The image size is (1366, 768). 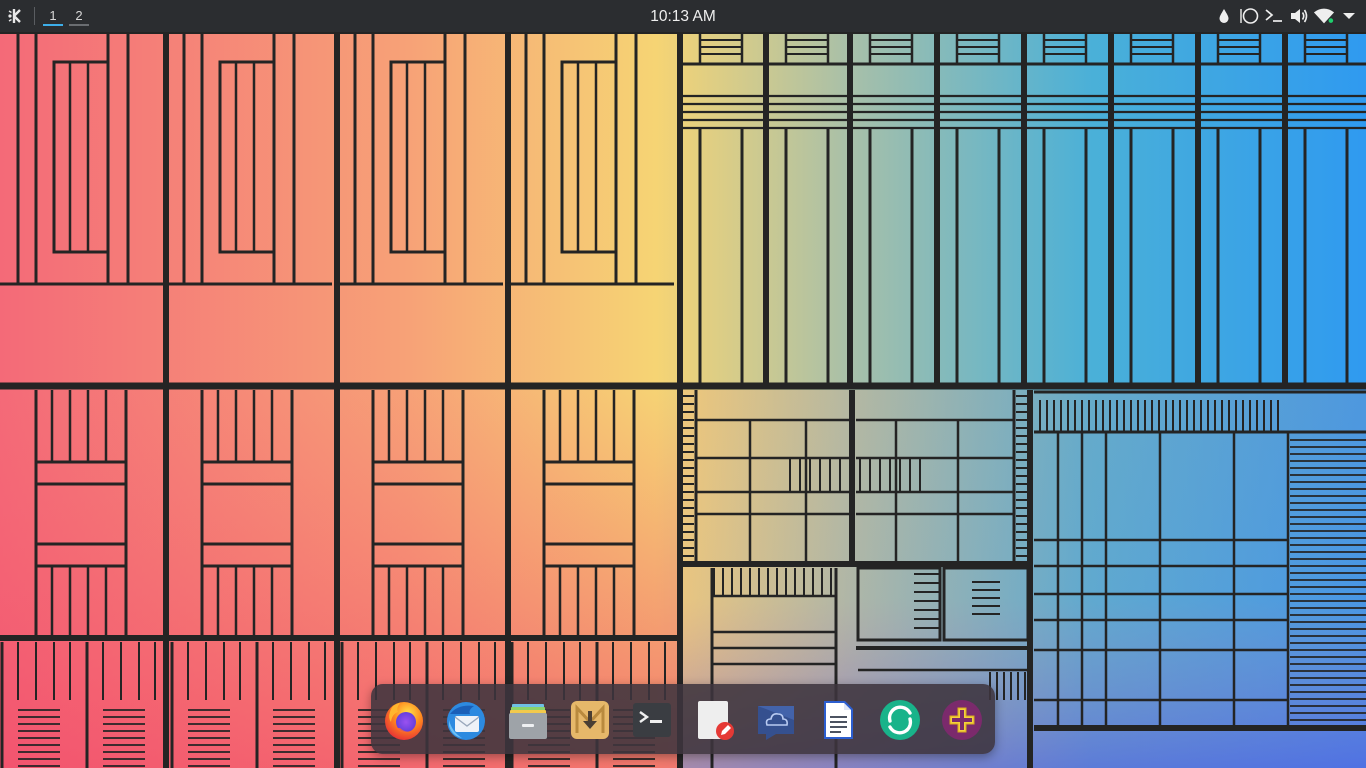 I want to click on thunderbird-launcher, so click(x=466, y=720).